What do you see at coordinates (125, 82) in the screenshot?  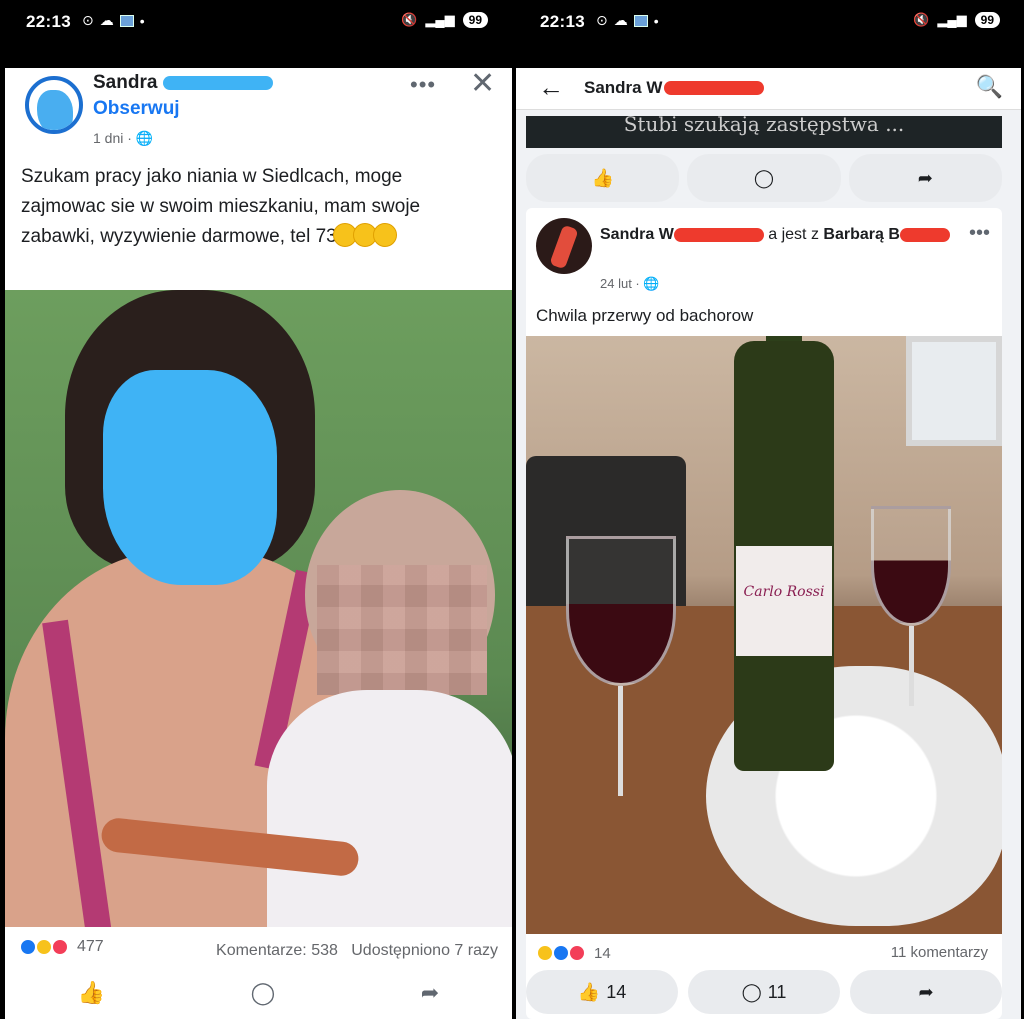 I see `author-name-text: Sandra` at bounding box center [125, 82].